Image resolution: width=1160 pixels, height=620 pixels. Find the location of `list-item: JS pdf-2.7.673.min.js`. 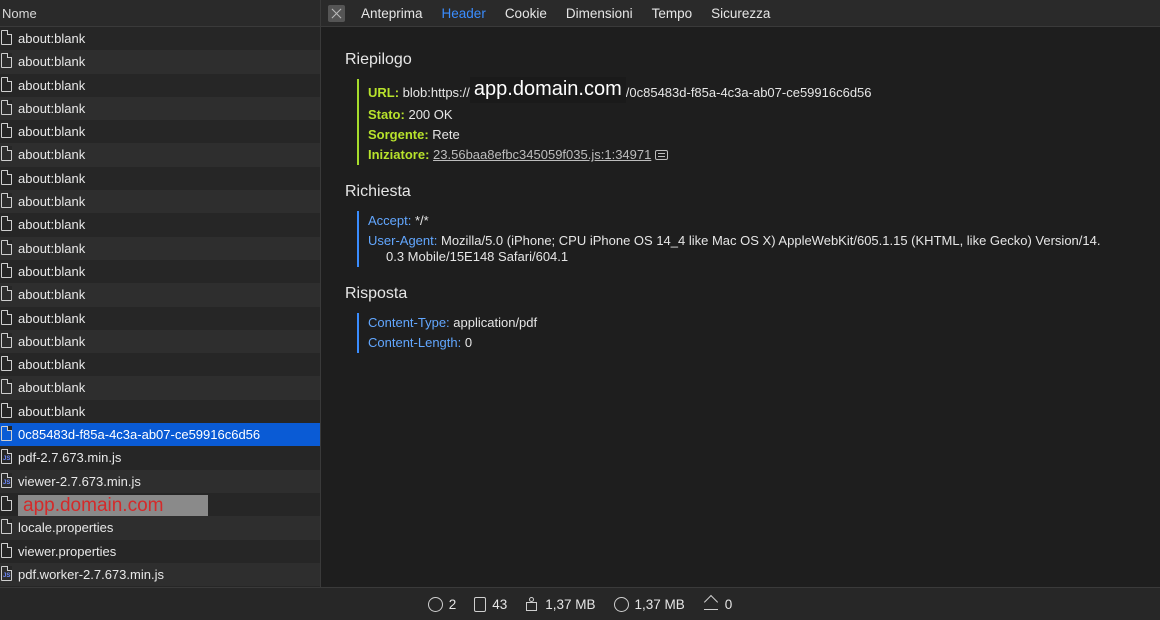

list-item: JS pdf-2.7.673.min.js is located at coordinates (160, 458).